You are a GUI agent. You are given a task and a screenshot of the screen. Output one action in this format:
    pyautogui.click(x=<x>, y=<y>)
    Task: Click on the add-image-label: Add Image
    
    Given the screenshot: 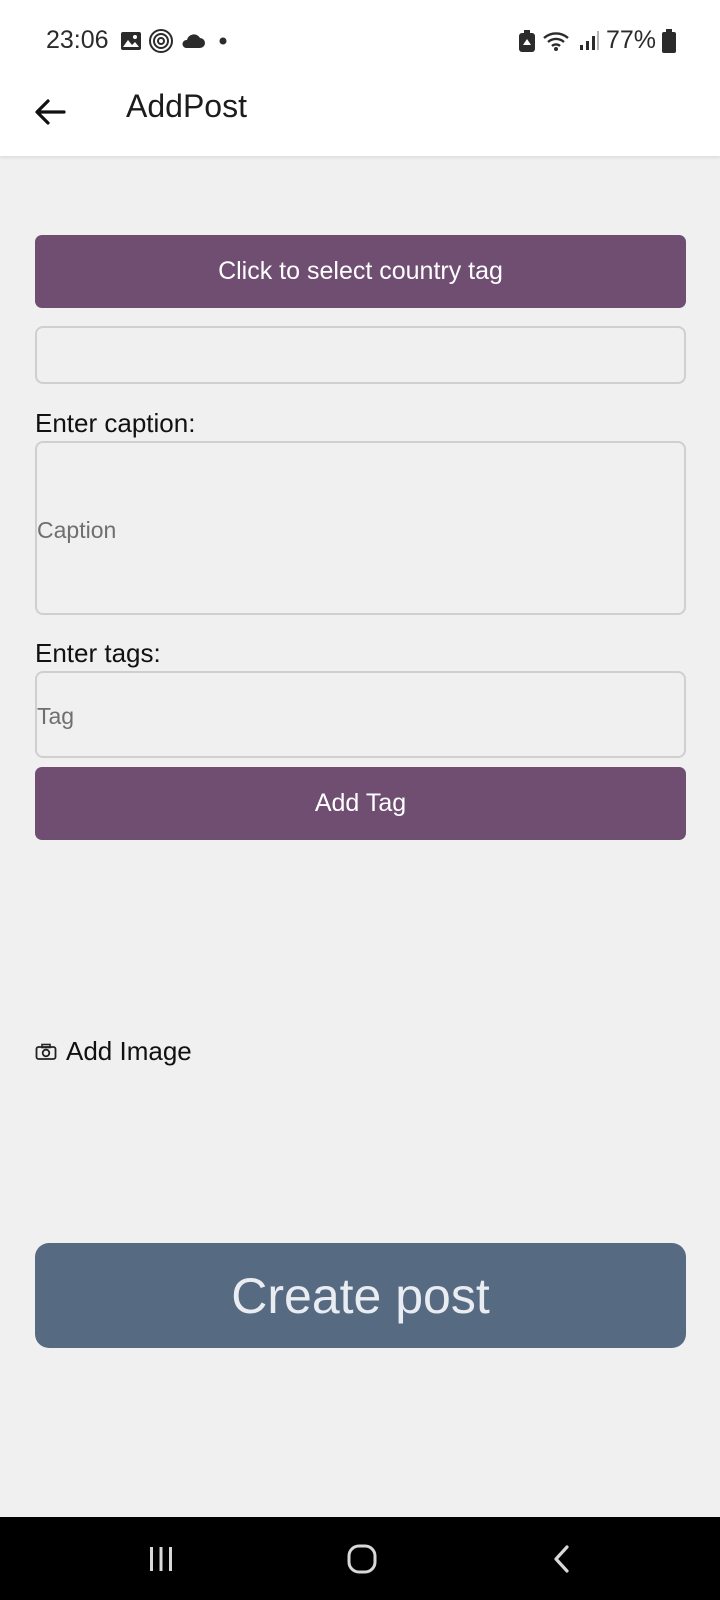 What is the action you would take?
    pyautogui.click(x=129, y=1051)
    